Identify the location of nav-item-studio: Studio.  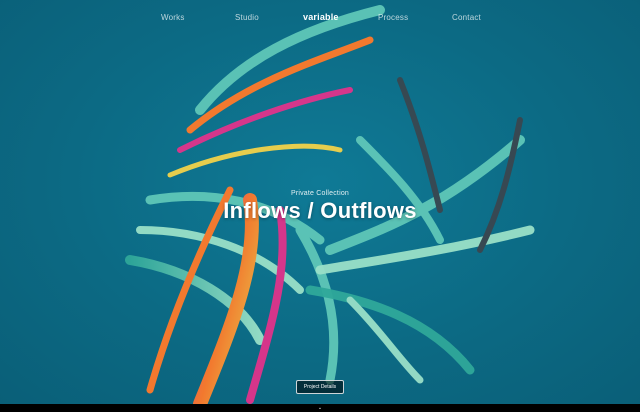
(247, 17).